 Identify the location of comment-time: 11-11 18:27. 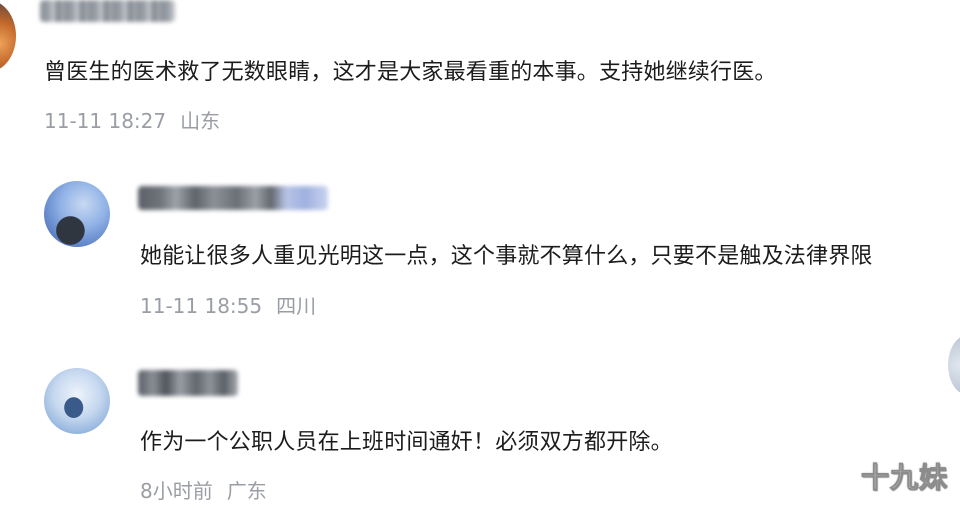
(105, 121).